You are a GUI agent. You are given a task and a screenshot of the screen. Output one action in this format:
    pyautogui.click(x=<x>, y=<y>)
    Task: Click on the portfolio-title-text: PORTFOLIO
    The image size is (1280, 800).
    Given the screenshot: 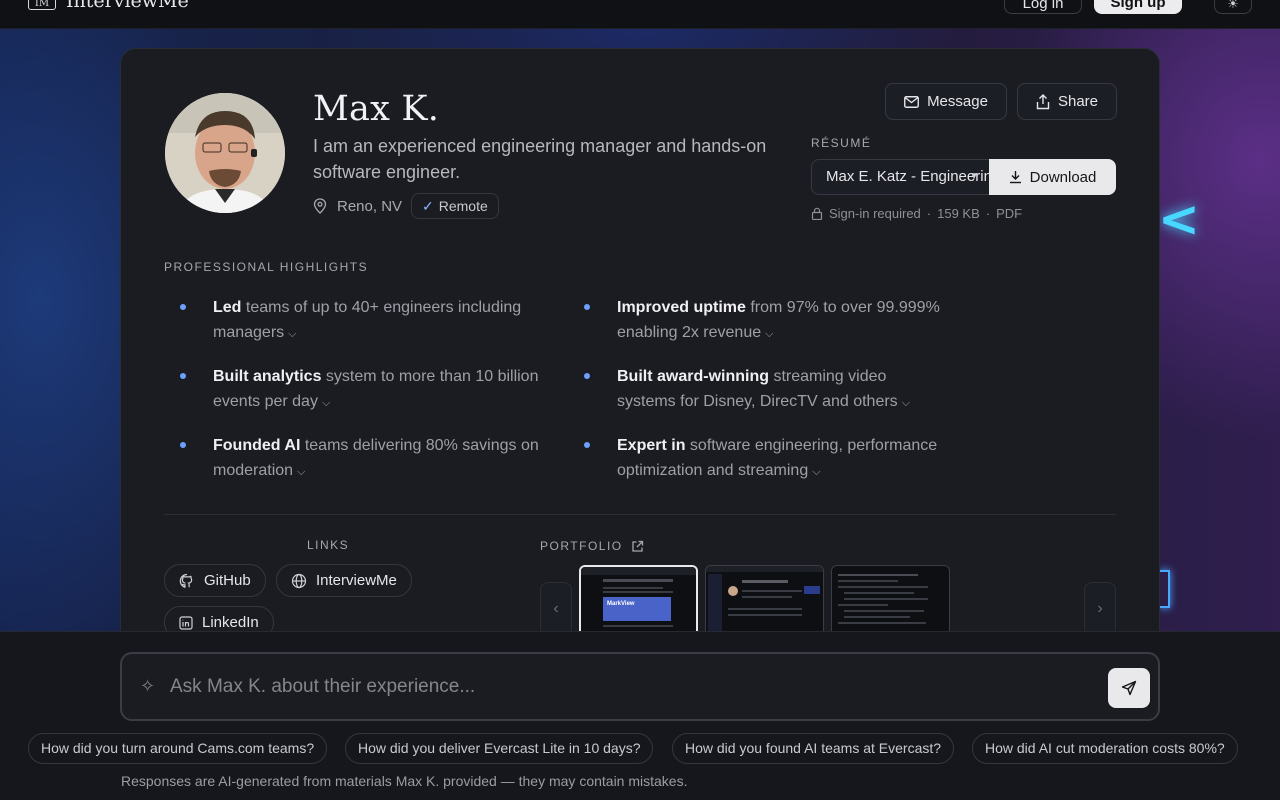 What is the action you would take?
    pyautogui.click(x=581, y=546)
    